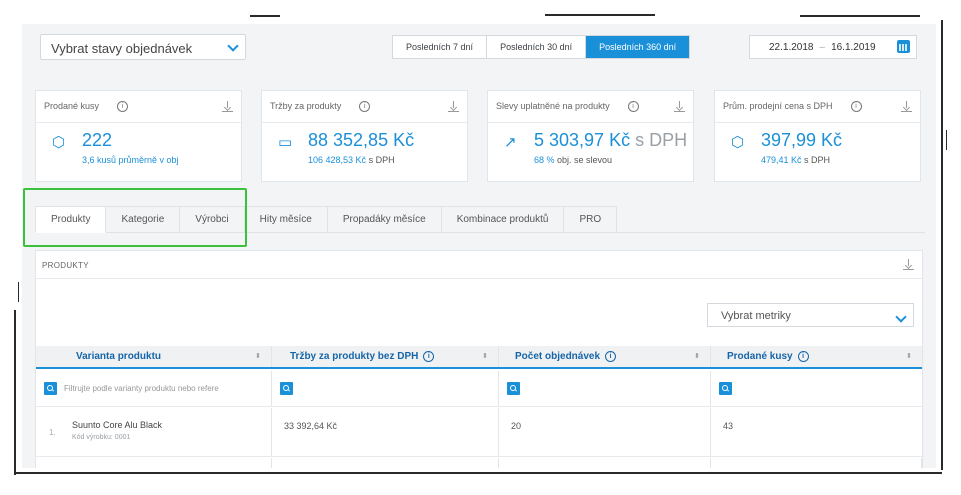  I want to click on kpi-subvalue-highlight: 479,41 Kč, so click(781, 160).